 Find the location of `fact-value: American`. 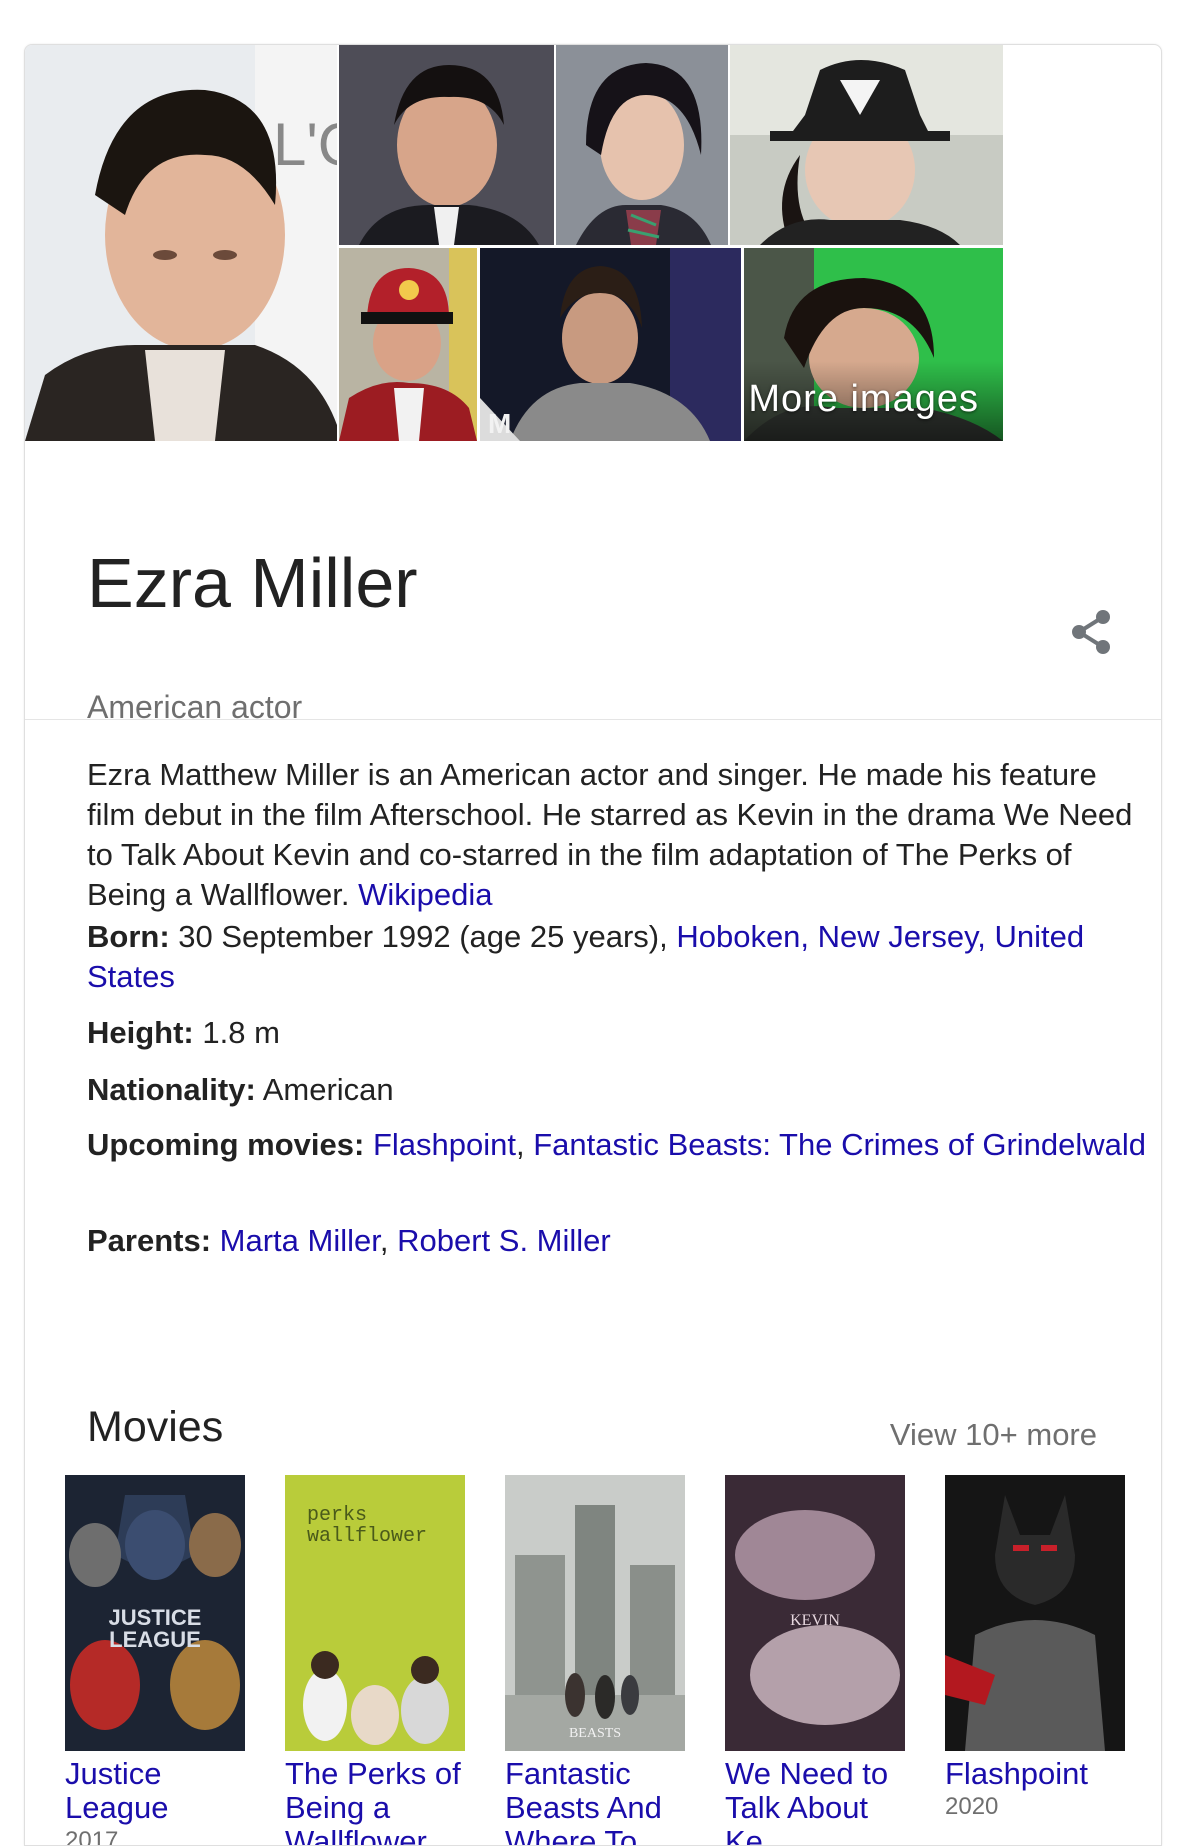

fact-value: American is located at coordinates (328, 1089).